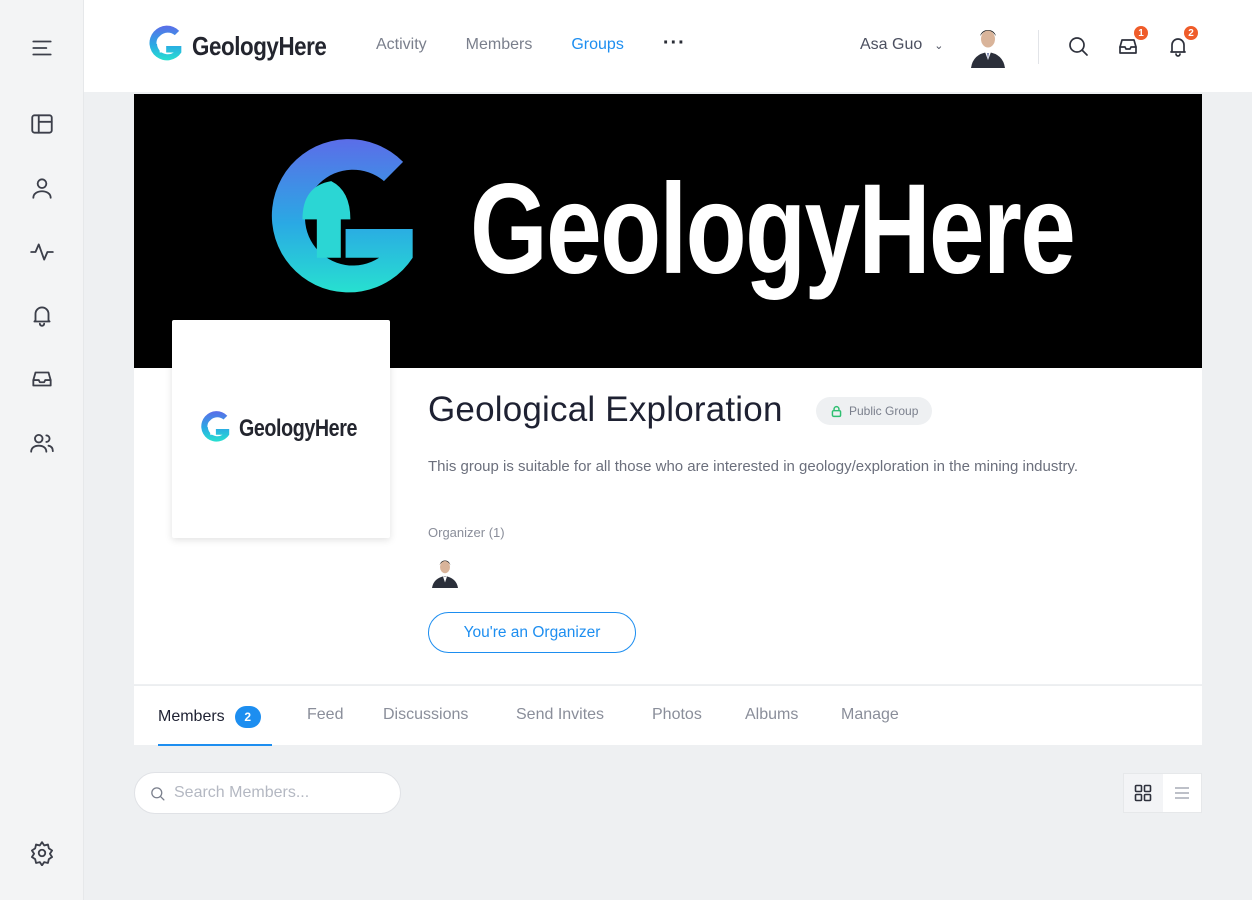 This screenshot has width=1252, height=900. I want to click on menu-icon, so click(42, 48).